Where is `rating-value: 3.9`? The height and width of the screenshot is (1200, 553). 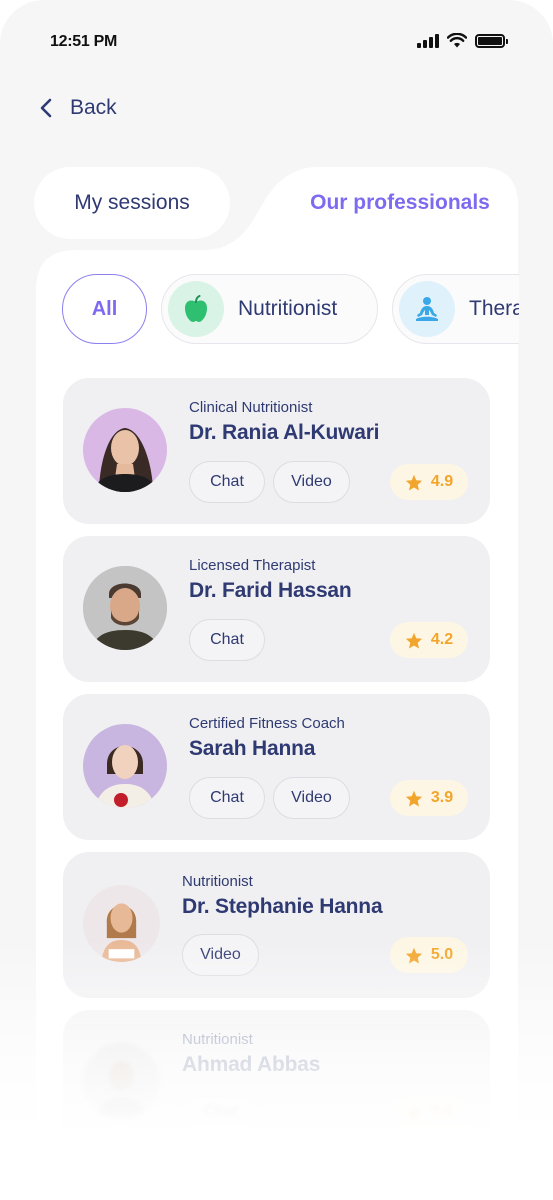 rating-value: 3.9 is located at coordinates (442, 797).